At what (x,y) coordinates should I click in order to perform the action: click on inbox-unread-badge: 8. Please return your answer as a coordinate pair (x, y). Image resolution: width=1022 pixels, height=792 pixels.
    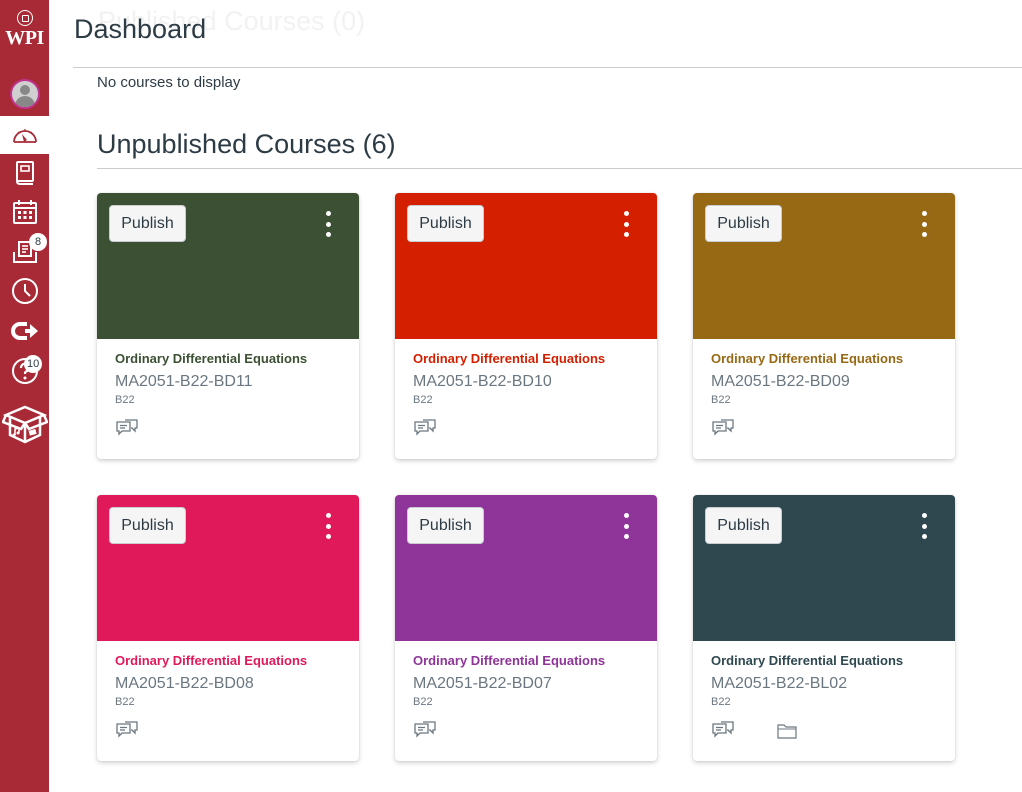
    Looking at the image, I should click on (38, 242).